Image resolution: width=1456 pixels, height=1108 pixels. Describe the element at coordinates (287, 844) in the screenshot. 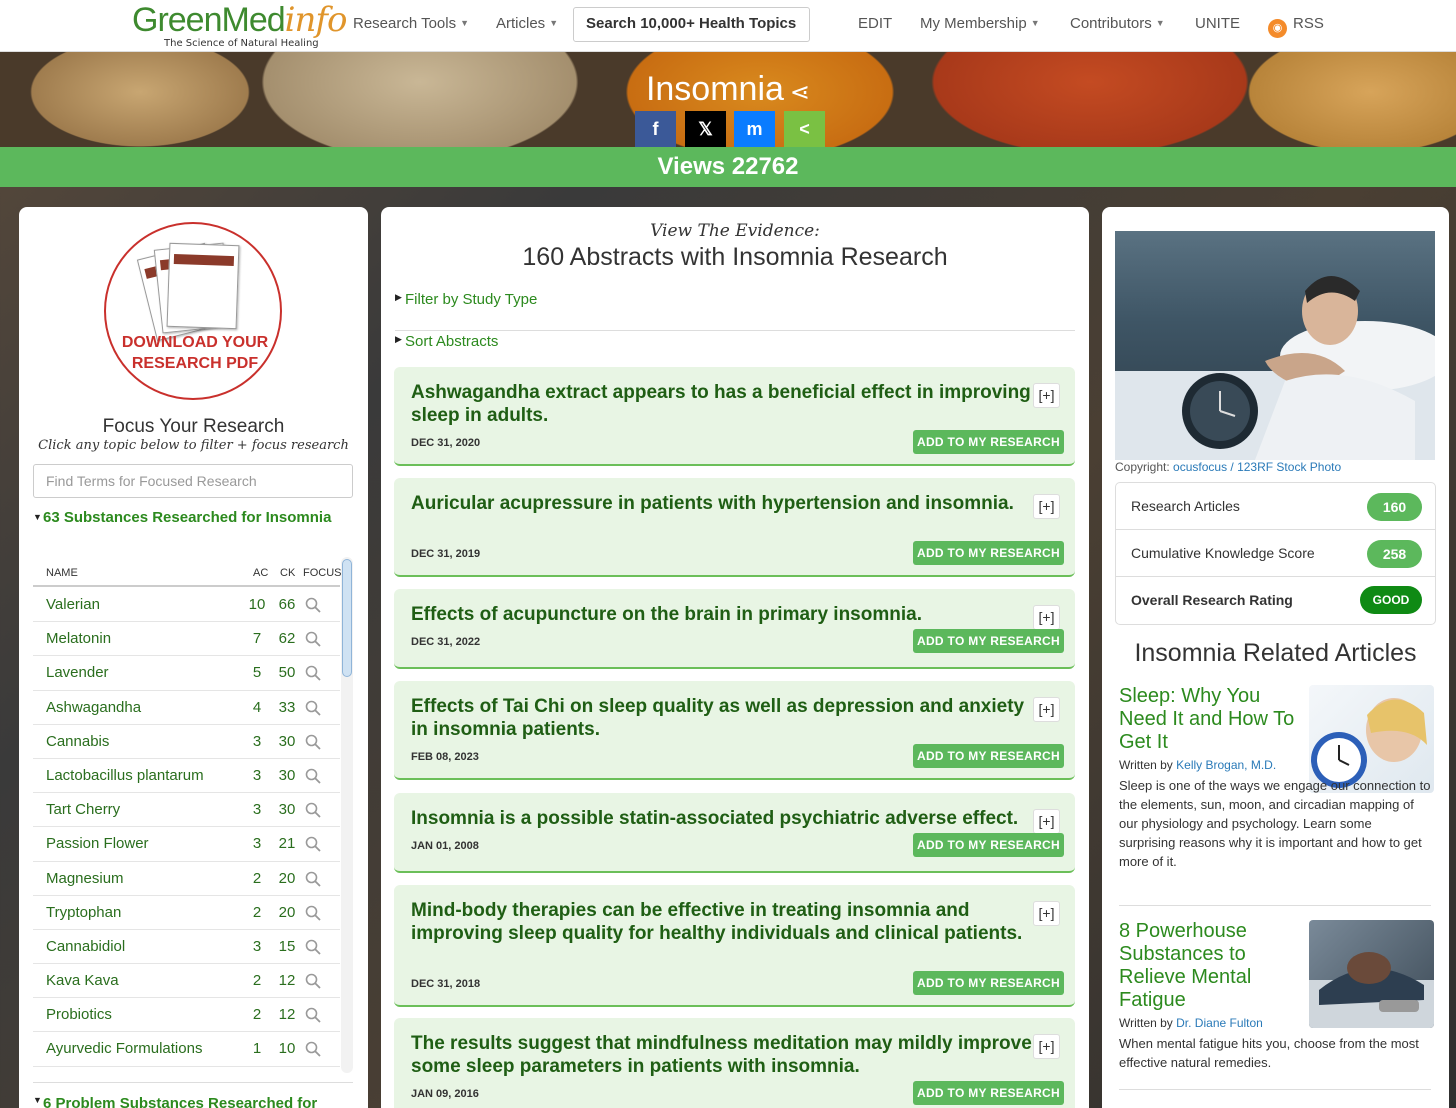

I see `substance-ck: 21` at that location.